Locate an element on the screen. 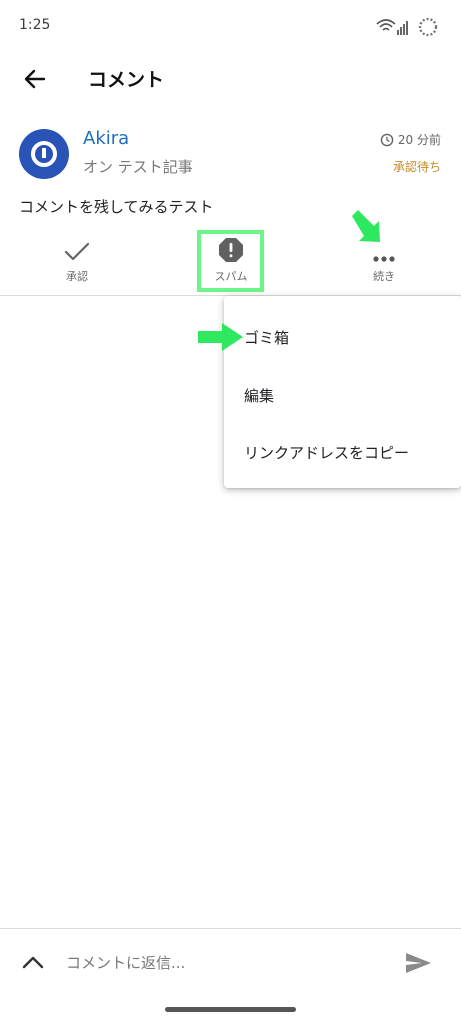 The height and width of the screenshot is (1024, 461). check-icon is located at coordinates (77, 251).